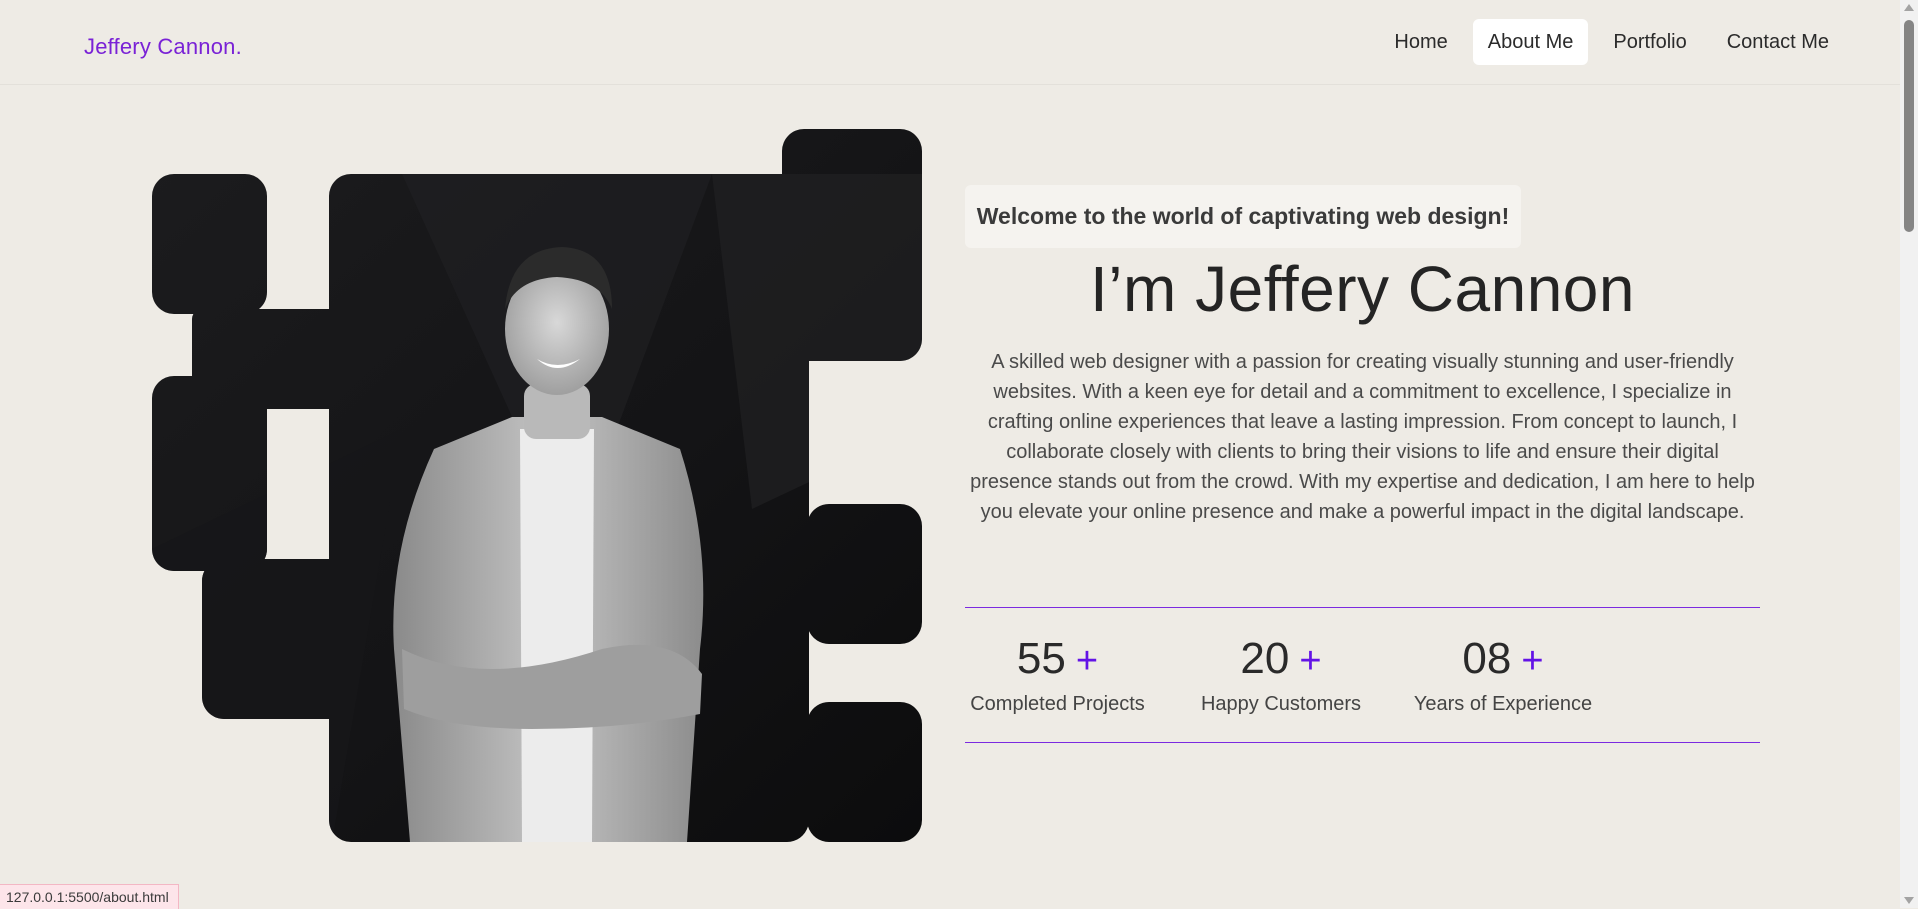 This screenshot has height=909, width=1918. What do you see at coordinates (1503, 704) in the screenshot?
I see `stat-label: Years of Experience` at bounding box center [1503, 704].